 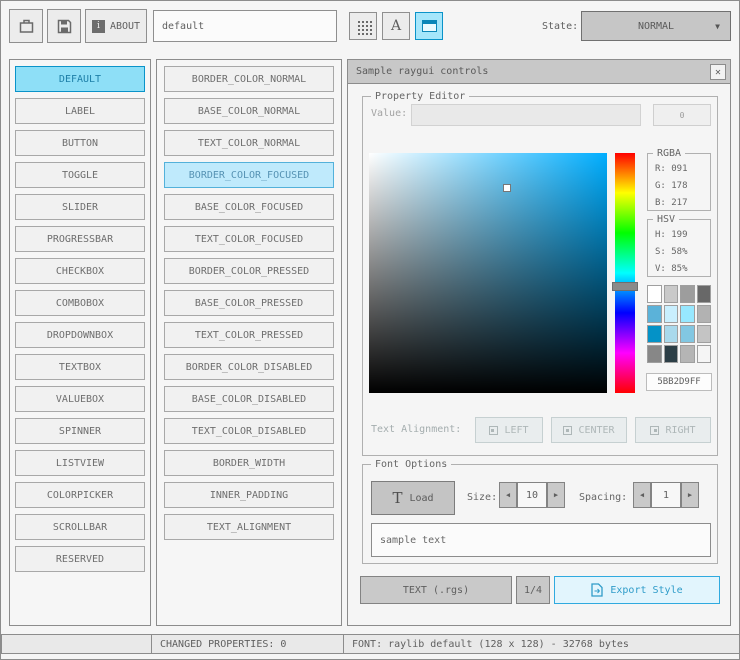 I want to click on font-letter-icon: A, so click(x=396, y=26).